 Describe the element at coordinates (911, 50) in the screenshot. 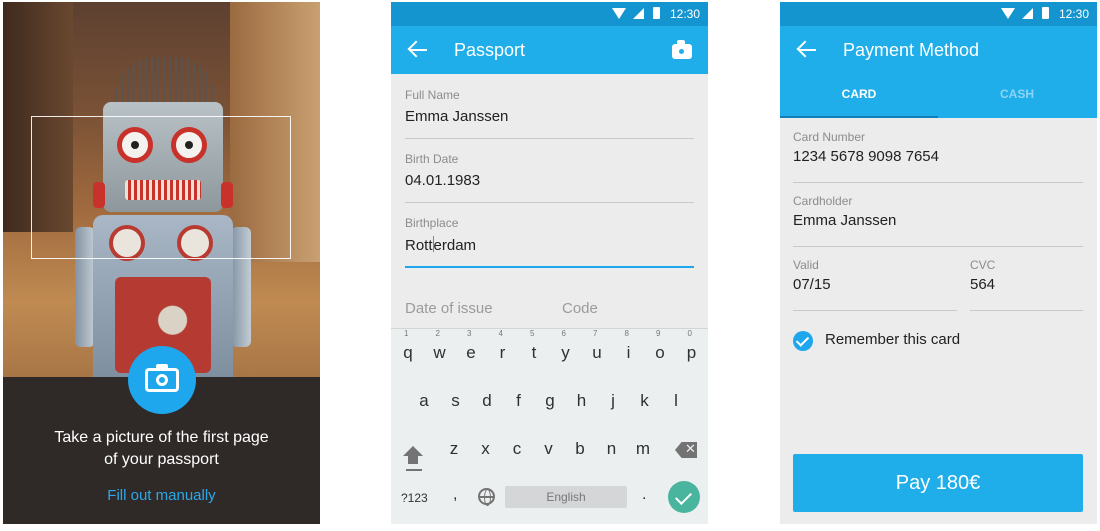

I see `page-title: Payment Method` at that location.